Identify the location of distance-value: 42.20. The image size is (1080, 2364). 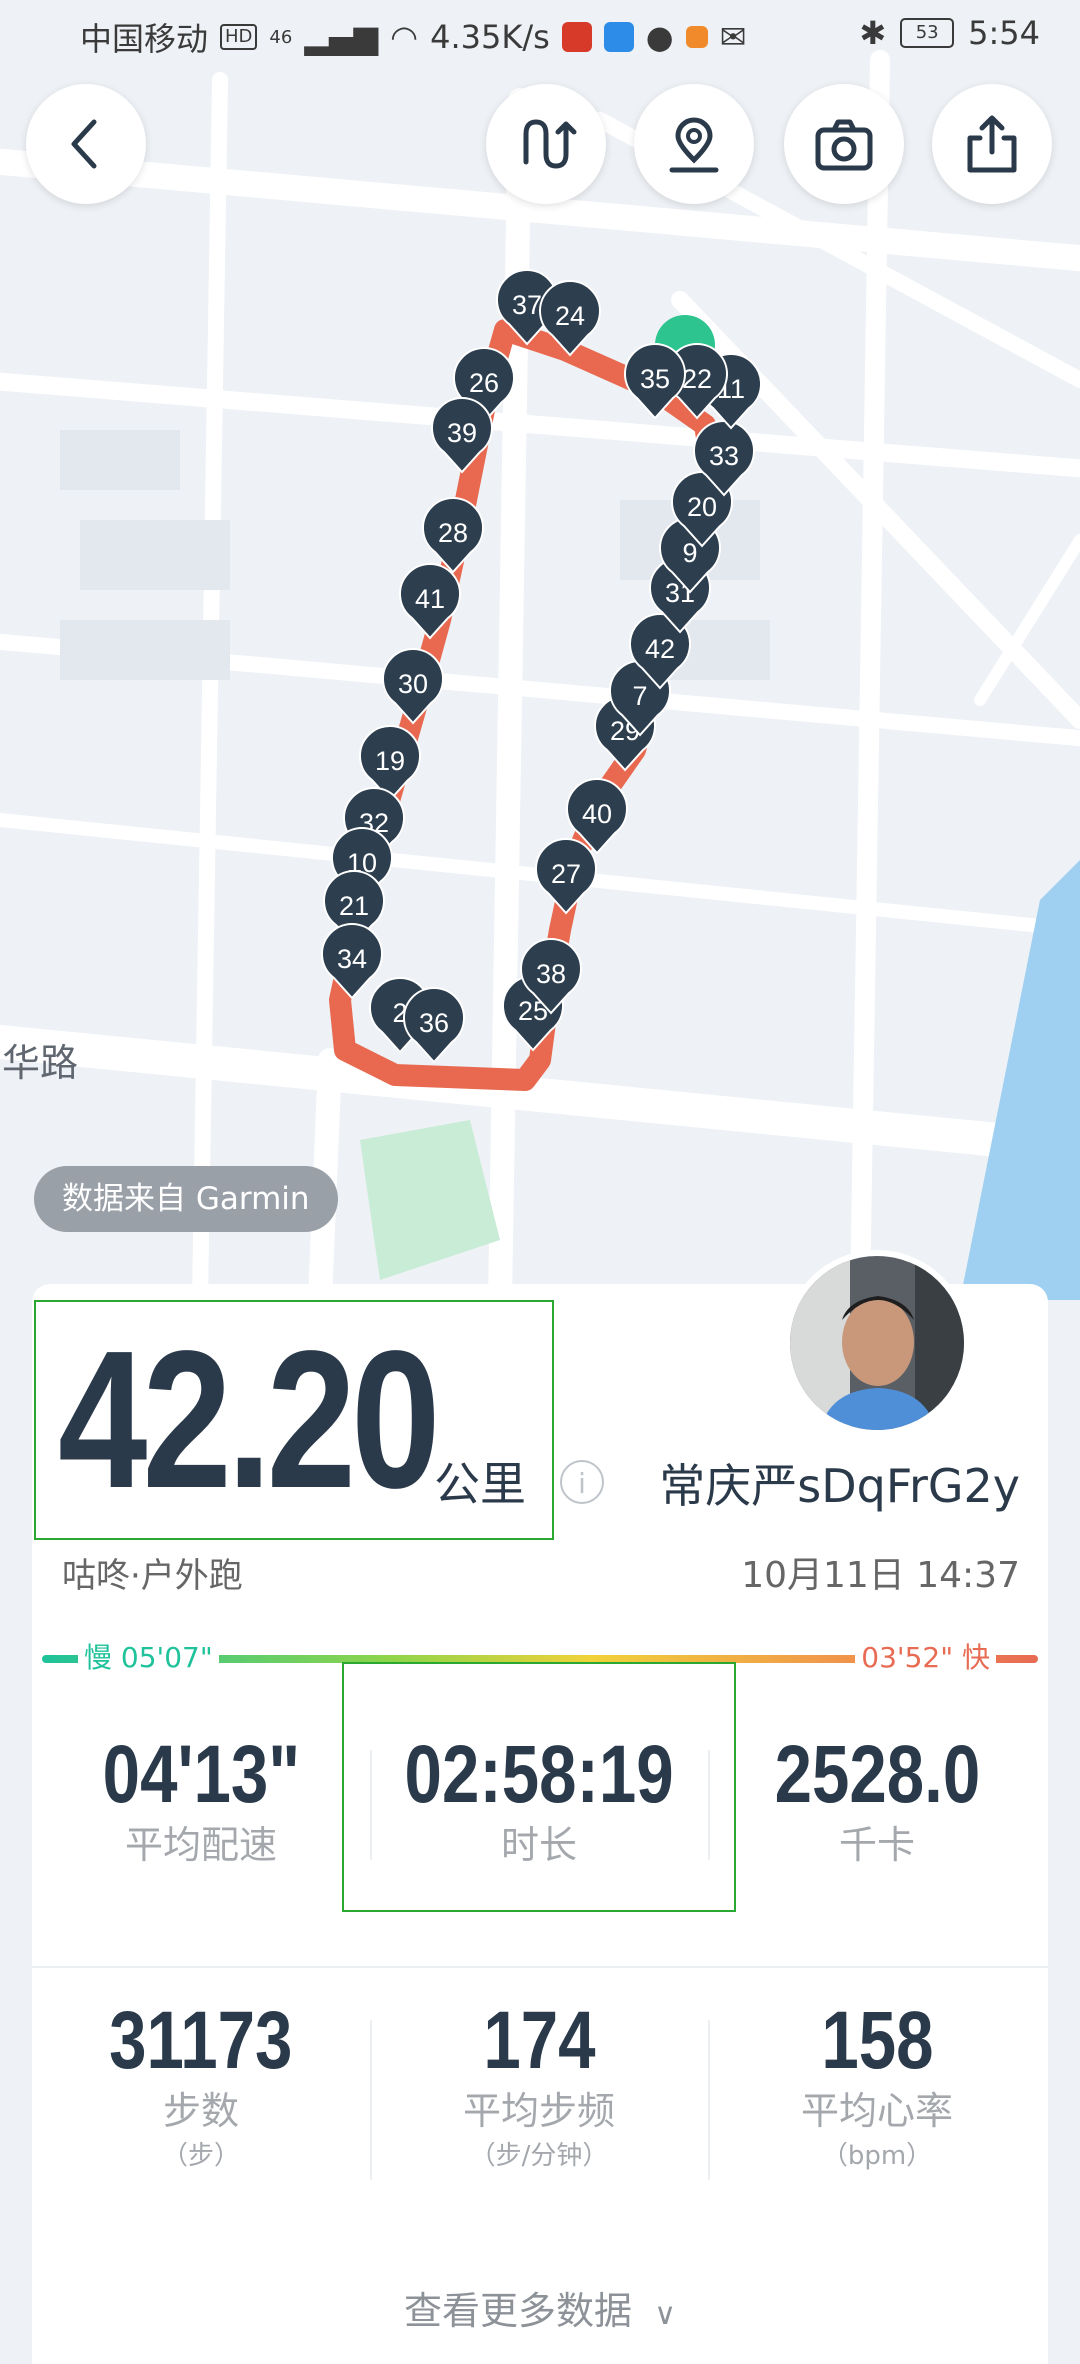
(249, 1419).